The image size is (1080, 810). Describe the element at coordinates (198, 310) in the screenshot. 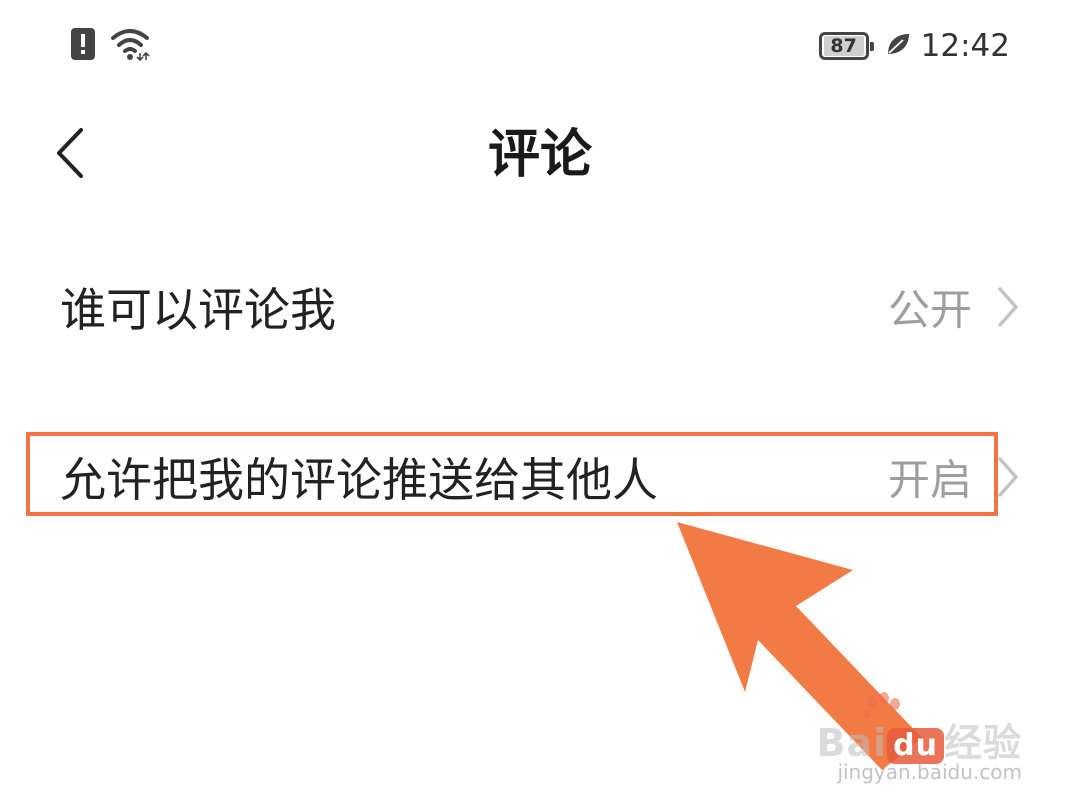

I see `setting-label: 谁可以评论我` at that location.